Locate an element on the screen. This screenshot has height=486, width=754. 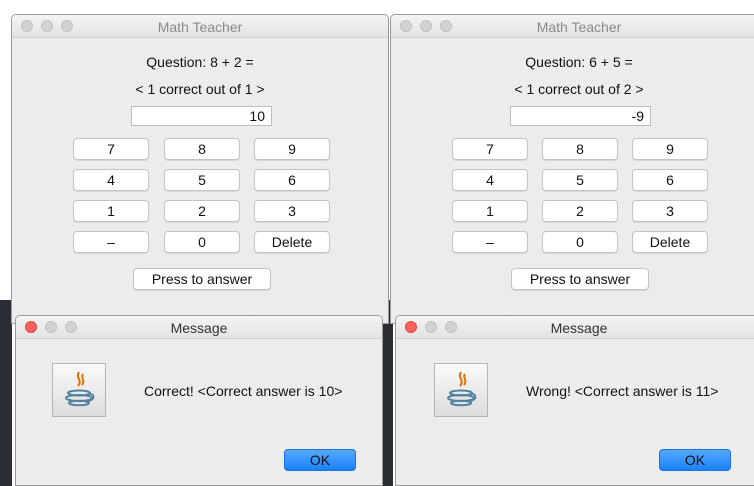
background-strip-left is located at coordinates (6, 393).